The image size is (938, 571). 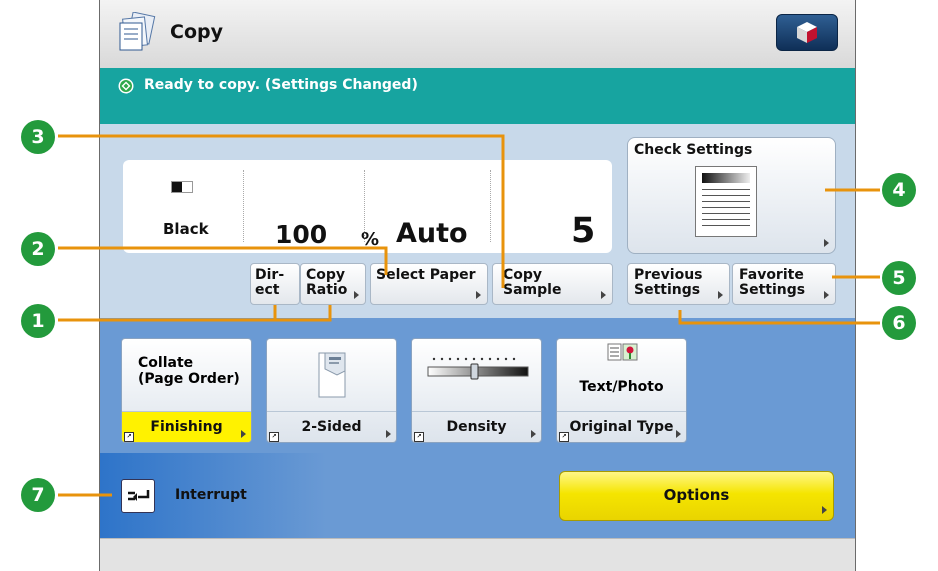 I want to click on finishing-label: Finishing, so click(x=186, y=427).